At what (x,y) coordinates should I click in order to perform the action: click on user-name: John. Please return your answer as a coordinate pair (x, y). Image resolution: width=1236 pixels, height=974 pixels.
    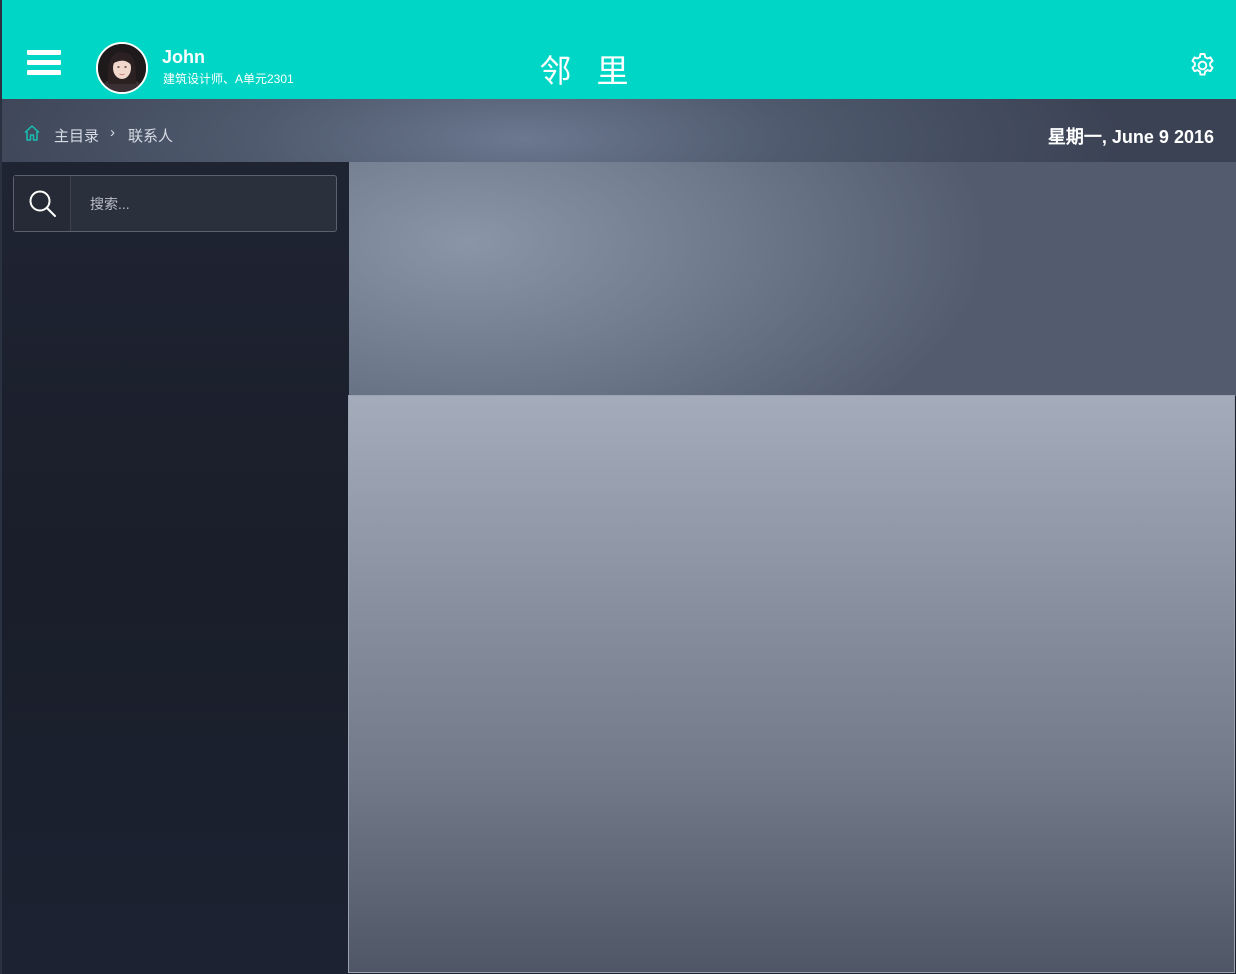
    Looking at the image, I should click on (183, 57).